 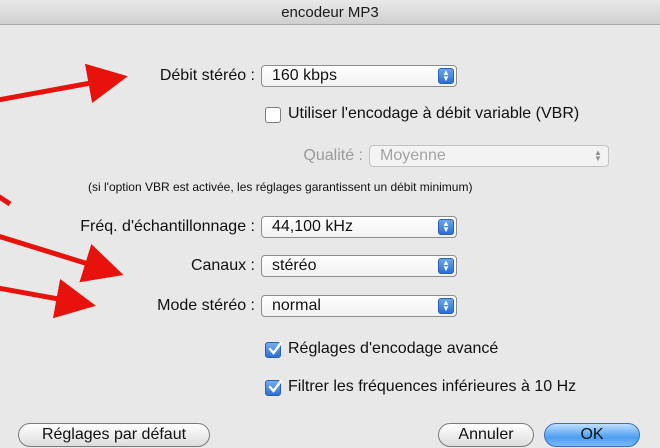 What do you see at coordinates (64, 191) in the screenshot?
I see `annotation-arrows` at bounding box center [64, 191].